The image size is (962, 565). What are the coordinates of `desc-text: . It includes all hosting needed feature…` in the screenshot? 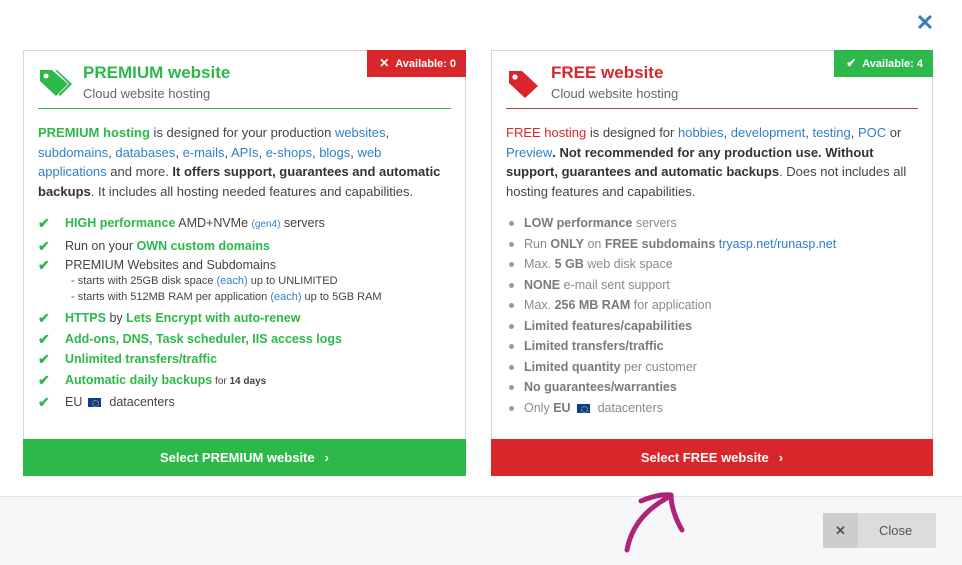 It's located at (252, 191).